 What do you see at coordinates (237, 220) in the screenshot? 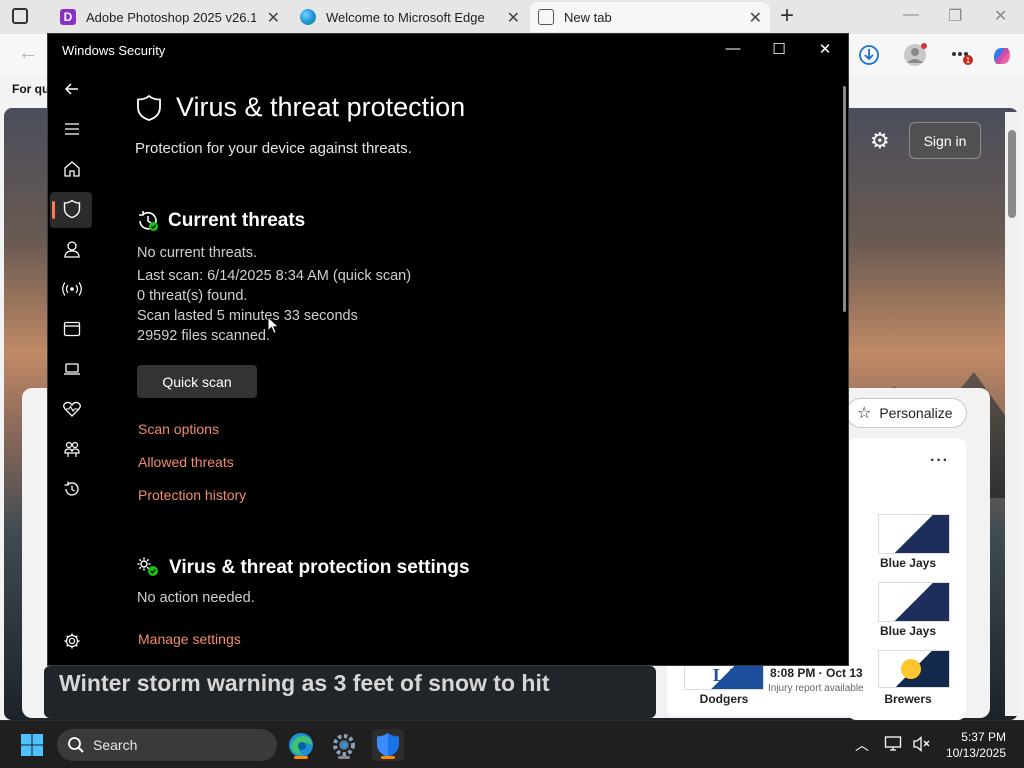
I see `current-threats-heading: Current threats` at bounding box center [237, 220].